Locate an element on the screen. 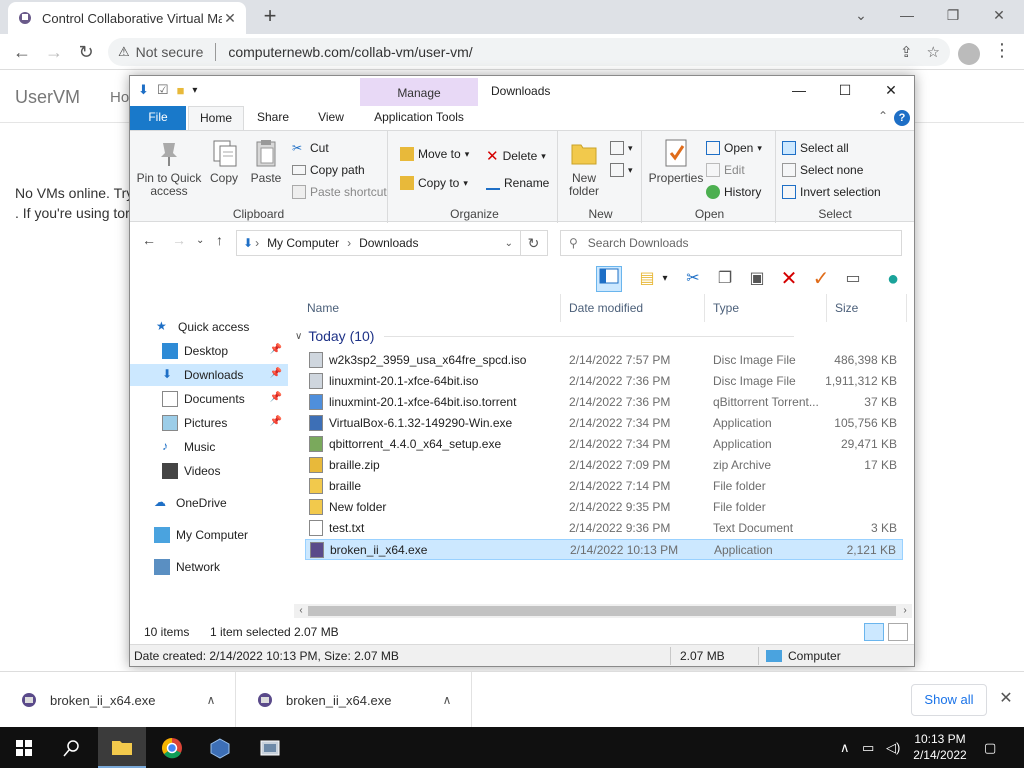 This screenshot has width=1024, height=768. tab-share: Share is located at coordinates (273, 118).